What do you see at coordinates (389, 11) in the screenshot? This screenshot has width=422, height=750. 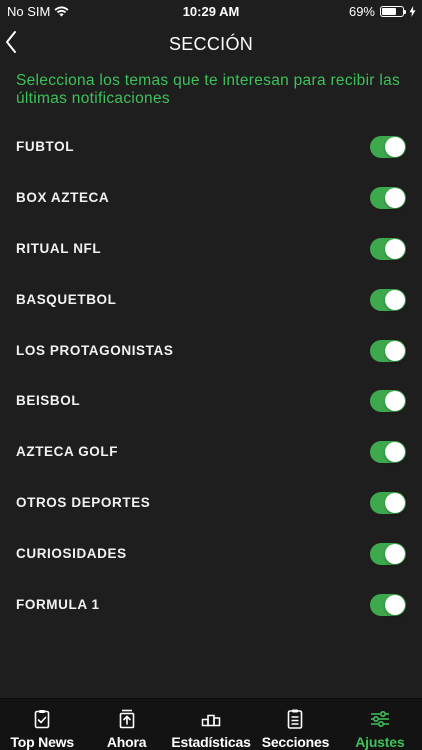 I see `battery-fill` at bounding box center [389, 11].